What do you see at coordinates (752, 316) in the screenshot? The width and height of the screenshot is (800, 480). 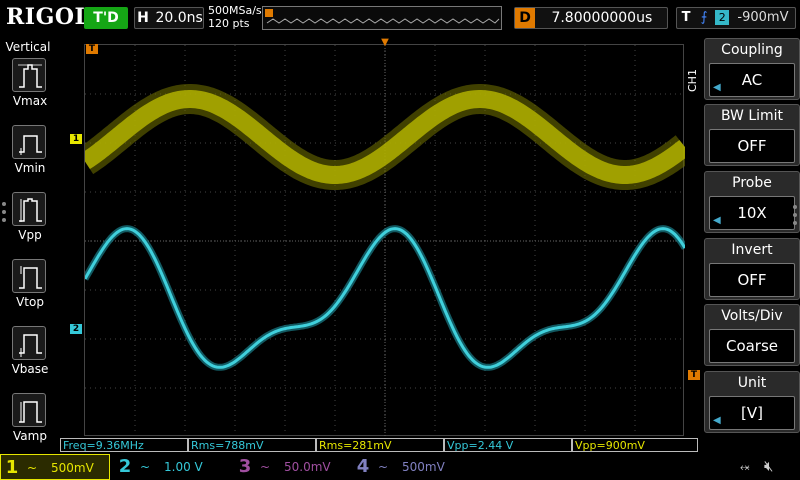 I see `softkey-title: Volts/Div` at bounding box center [752, 316].